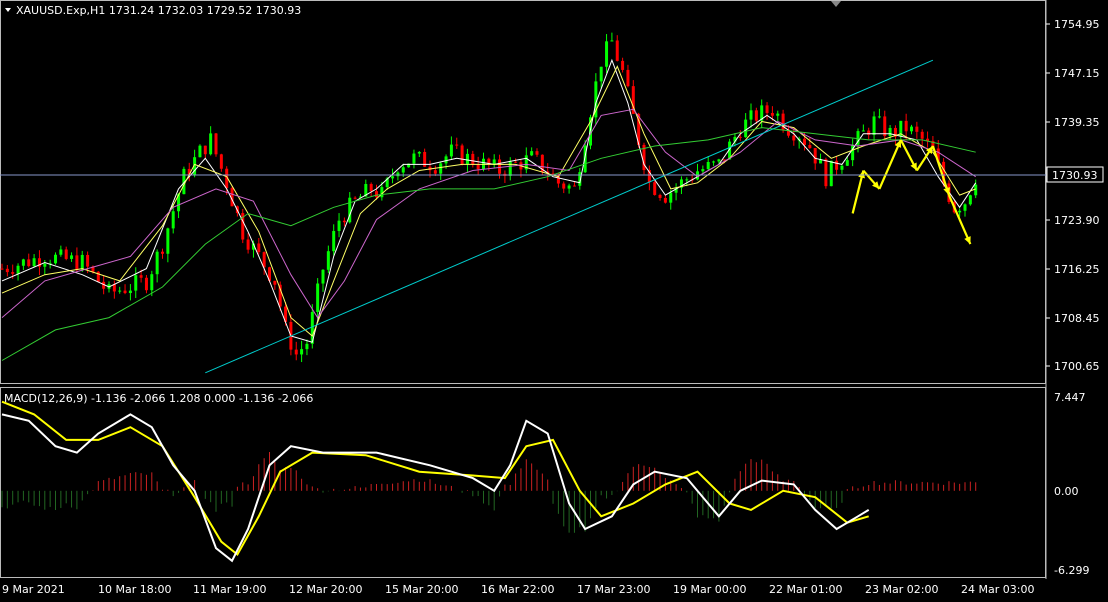 The image size is (1108, 602). Describe the element at coordinates (709, 589) in the screenshot. I see `time-label: 19 Mar 00:00` at that location.